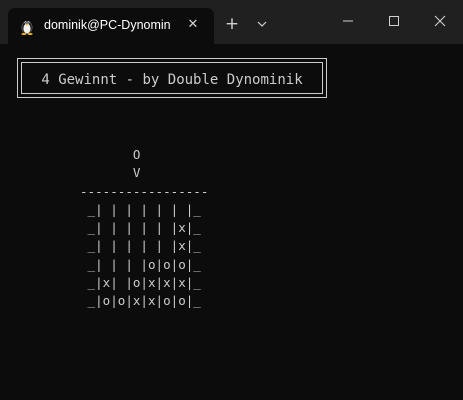  Describe the element at coordinates (110, 173) in the screenshot. I see `board-line: V` at that location.